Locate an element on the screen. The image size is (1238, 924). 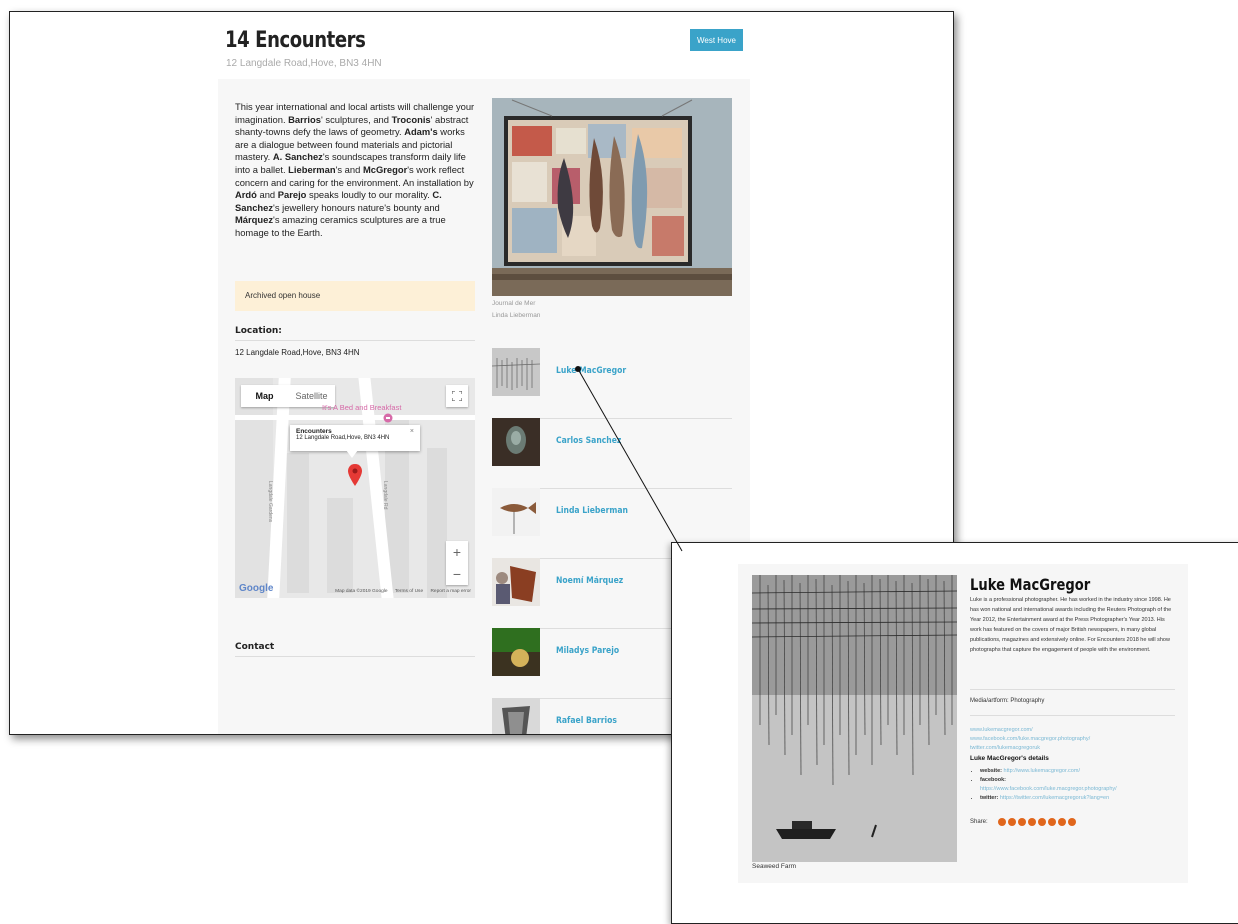
artist-name-bold: Barrios is located at coordinates (304, 119).